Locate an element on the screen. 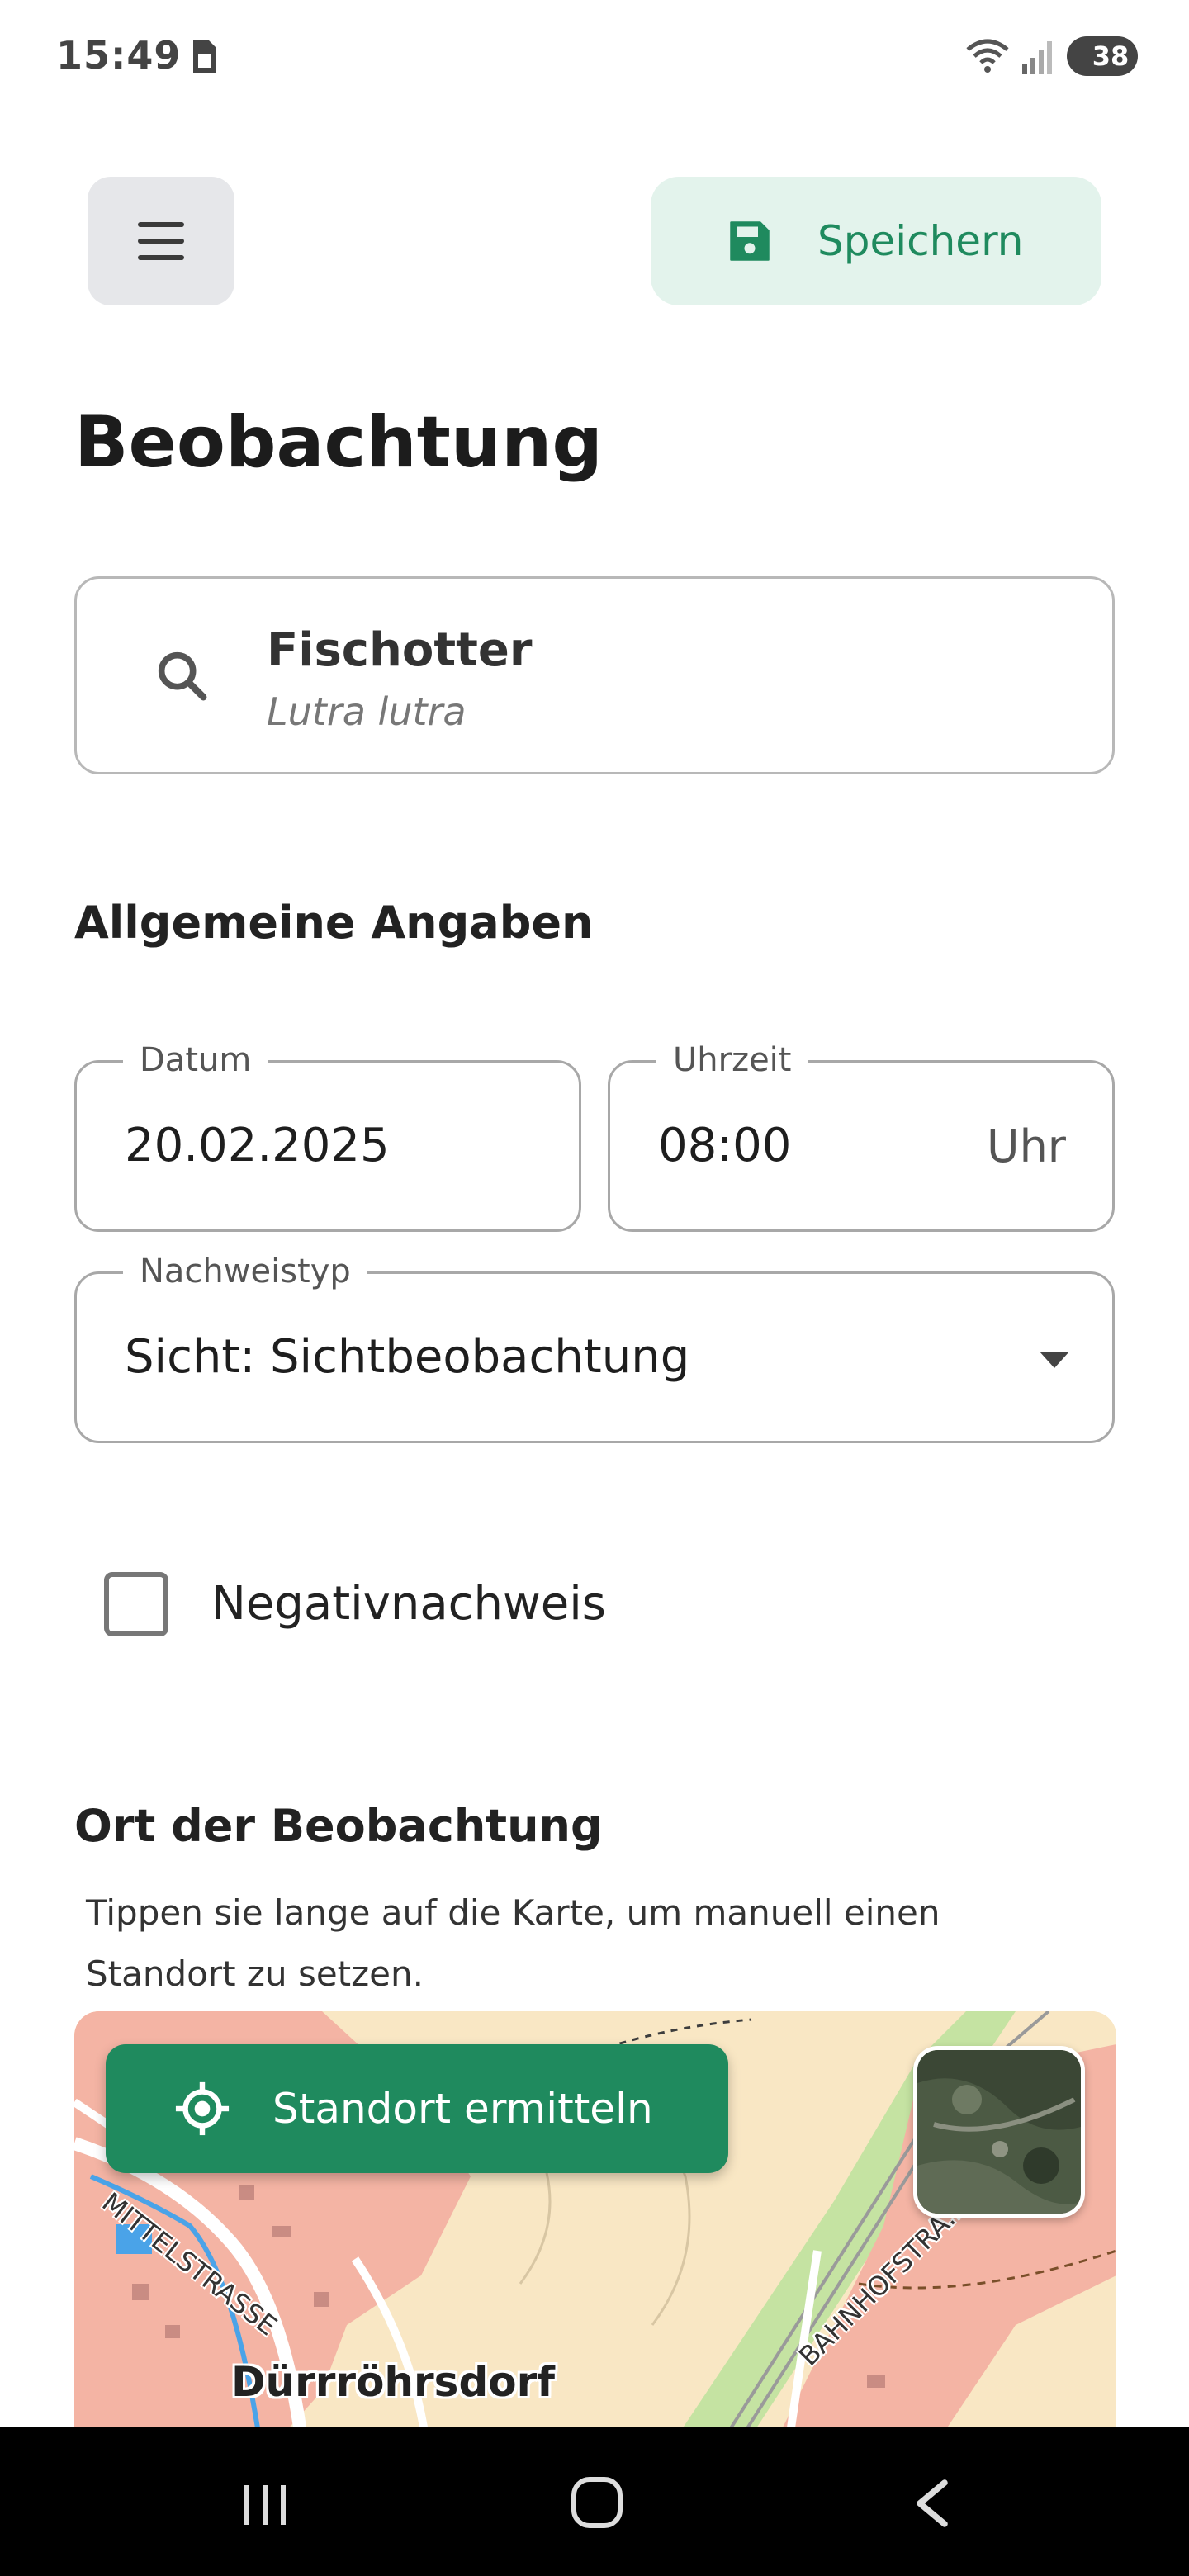 The image size is (1189, 2576). locate-button: Standort ermitteln is located at coordinates (417, 2108).